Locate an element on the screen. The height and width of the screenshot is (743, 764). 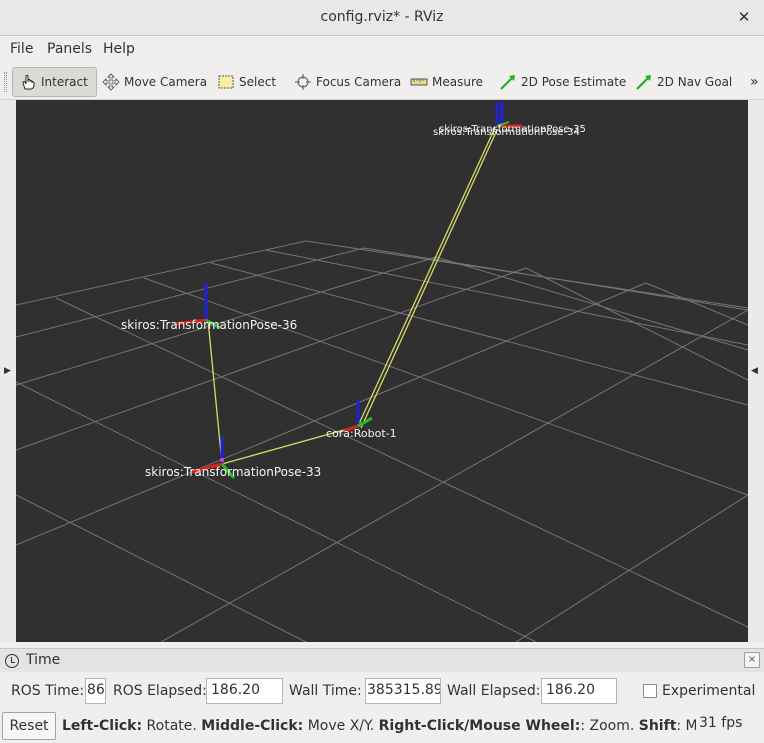
left-dock-toggle: ▶ is located at coordinates (8, 371).